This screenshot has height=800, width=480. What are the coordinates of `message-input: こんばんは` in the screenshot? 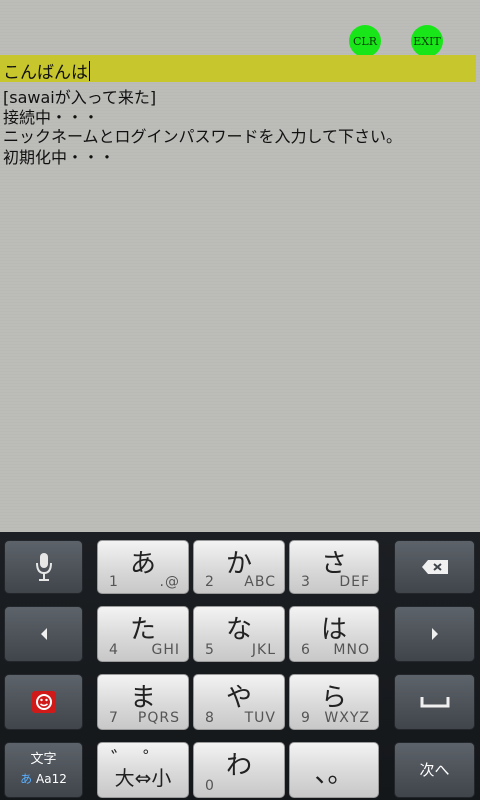 It's located at (238, 69).